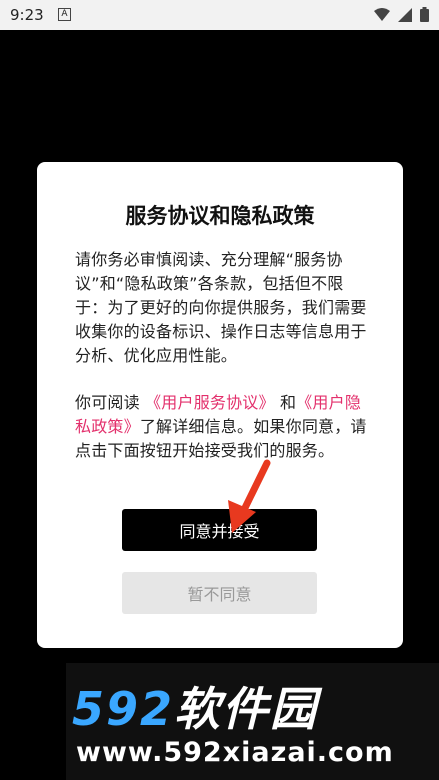  What do you see at coordinates (246, 709) in the screenshot?
I see `watermark-logo-text: 软件园` at bounding box center [246, 709].